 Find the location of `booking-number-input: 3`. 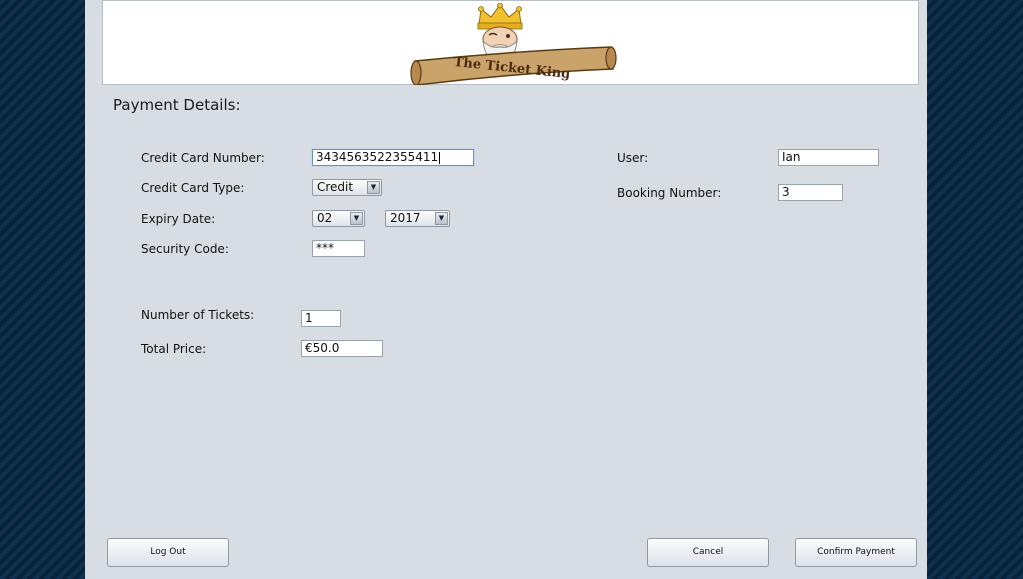

booking-number-input: 3 is located at coordinates (810, 192).